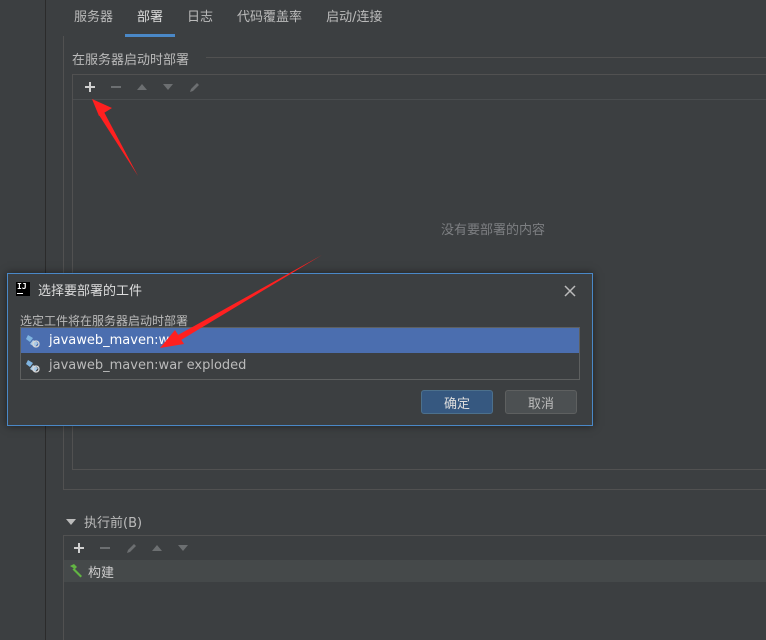 Image resolution: width=766 pixels, height=640 pixels. Describe the element at coordinates (300, 340) in the screenshot. I see `artifact-item-war: javaweb_maven:war` at that location.